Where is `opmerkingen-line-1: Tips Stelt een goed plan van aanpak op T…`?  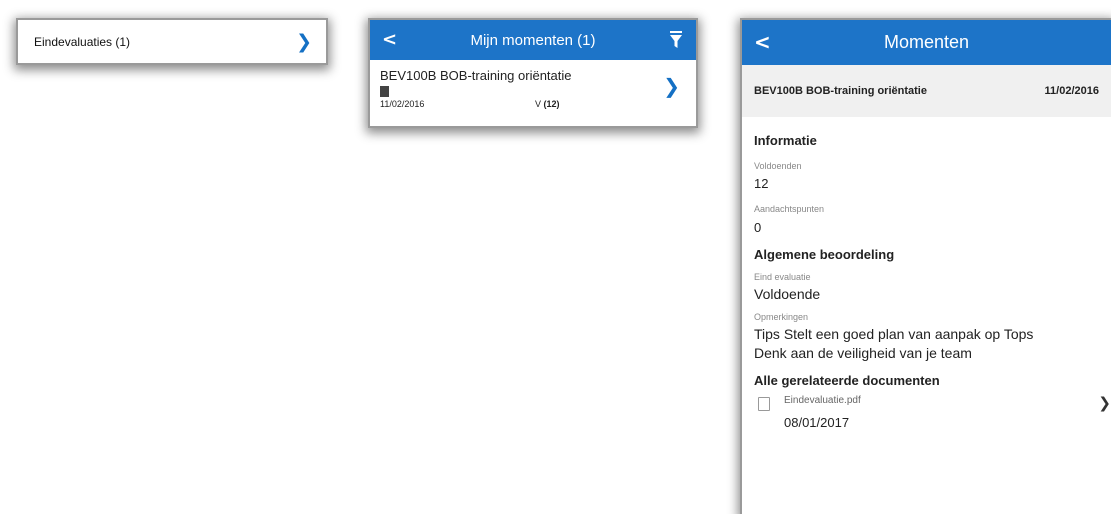 opmerkingen-line-1: Tips Stelt een goed plan van aanpak op T… is located at coordinates (894, 334).